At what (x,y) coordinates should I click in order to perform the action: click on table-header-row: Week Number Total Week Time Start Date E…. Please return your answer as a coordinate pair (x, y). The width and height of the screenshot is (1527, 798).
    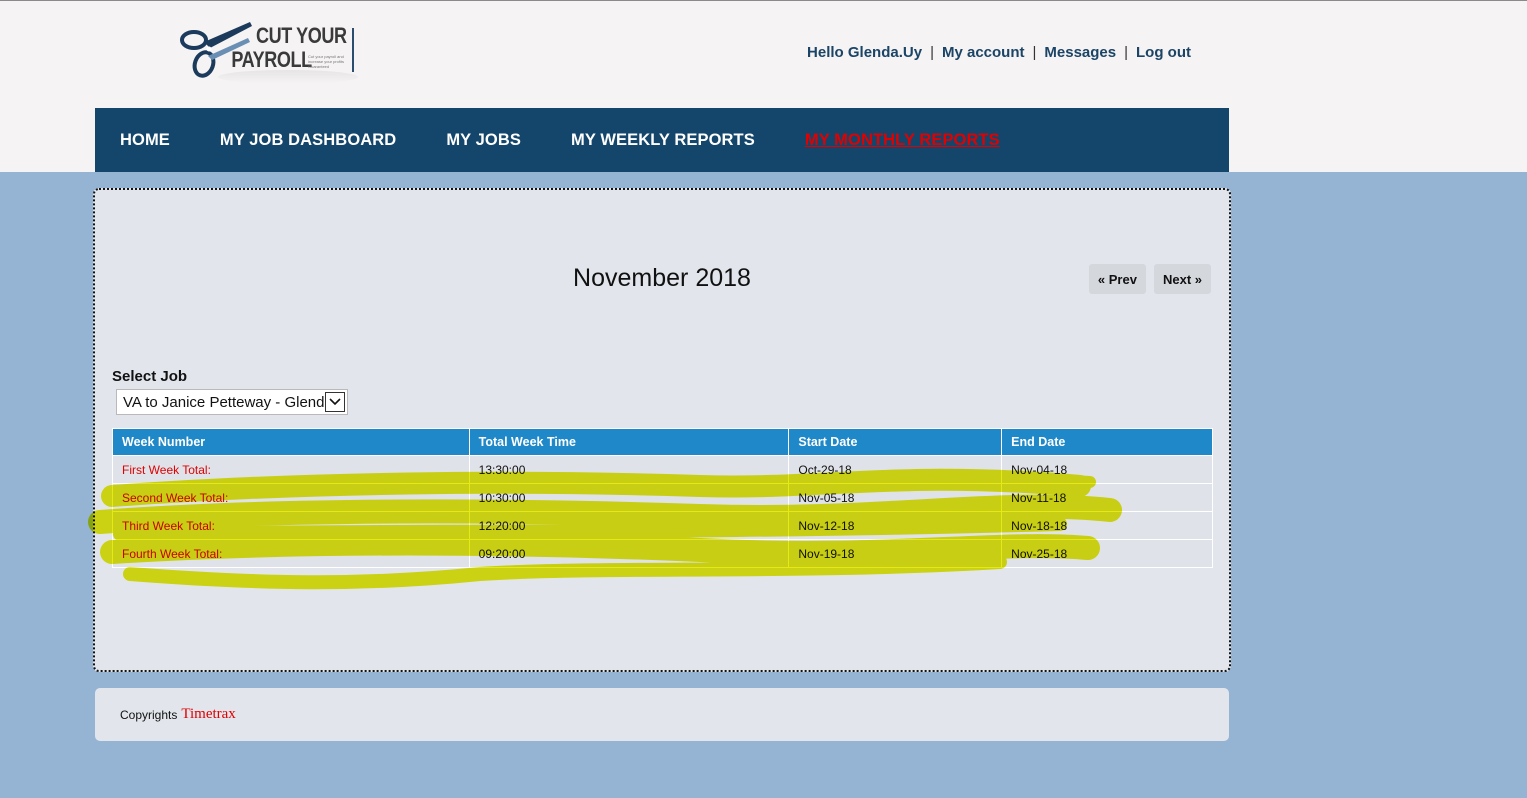
    Looking at the image, I should click on (662, 442).